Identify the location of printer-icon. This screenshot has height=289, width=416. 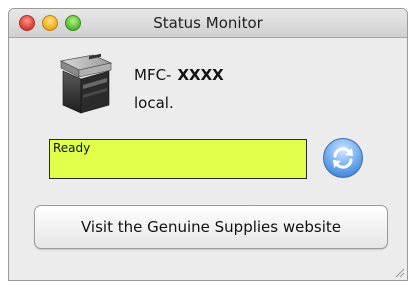
(84, 83).